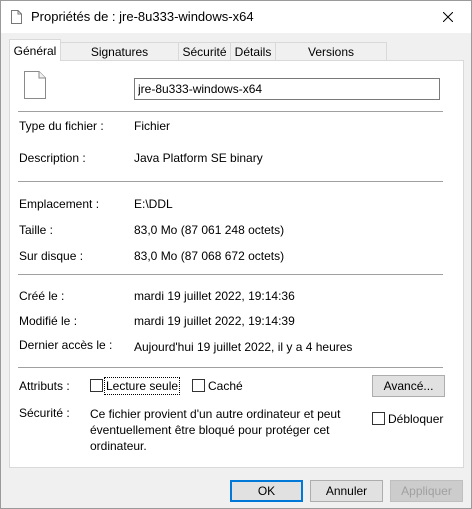 The height and width of the screenshot is (509, 472). What do you see at coordinates (253, 51) in the screenshot?
I see `tab-details: Détails` at bounding box center [253, 51].